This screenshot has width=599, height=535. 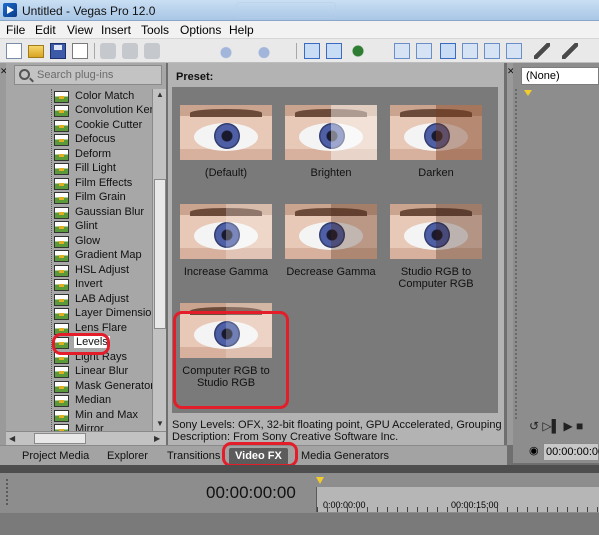 What do you see at coordinates (80, 51) in the screenshot?
I see `properties-icon` at bounding box center [80, 51].